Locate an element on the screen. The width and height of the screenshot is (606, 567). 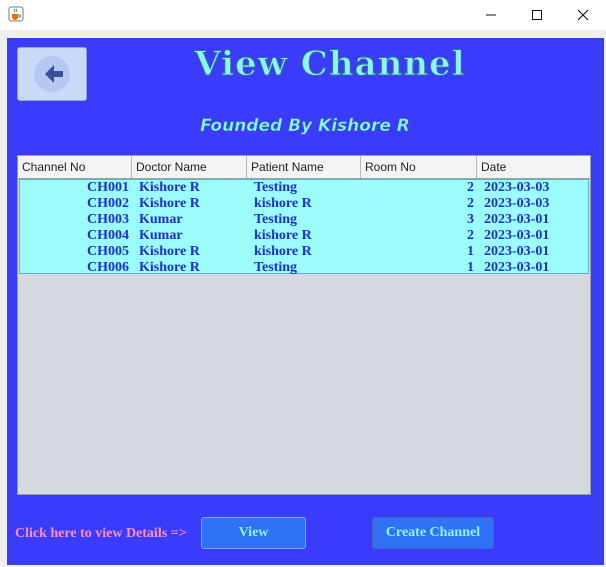
cell-channel-no: CH004 is located at coordinates (108, 235).